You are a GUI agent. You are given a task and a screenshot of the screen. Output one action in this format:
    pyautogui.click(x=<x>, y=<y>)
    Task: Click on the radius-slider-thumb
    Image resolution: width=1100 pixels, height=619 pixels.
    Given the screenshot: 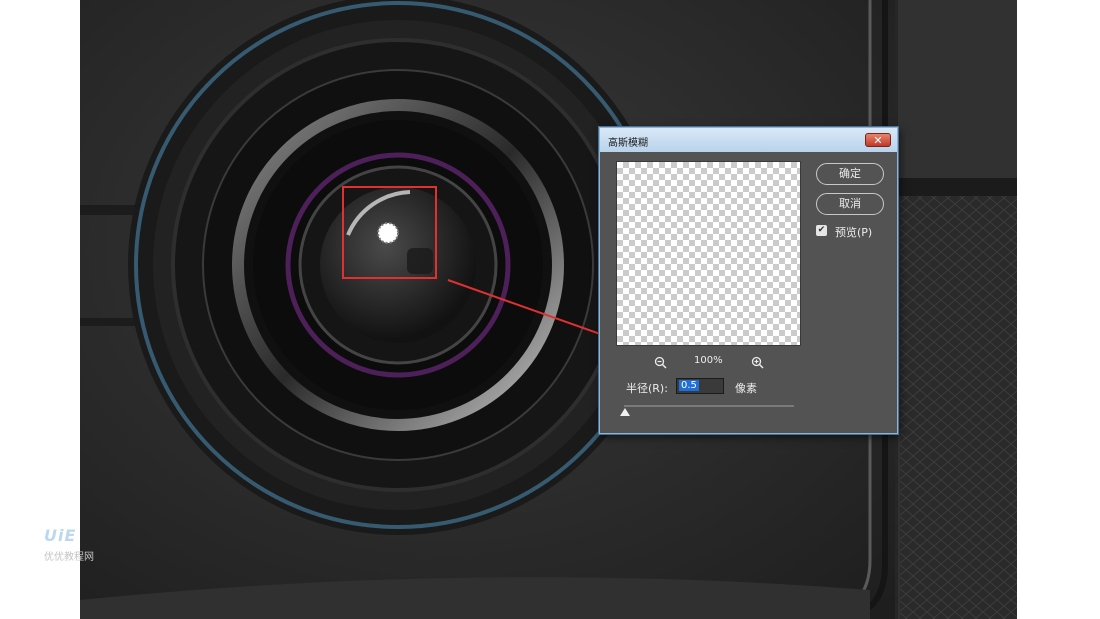 What is the action you would take?
    pyautogui.click(x=625, y=412)
    